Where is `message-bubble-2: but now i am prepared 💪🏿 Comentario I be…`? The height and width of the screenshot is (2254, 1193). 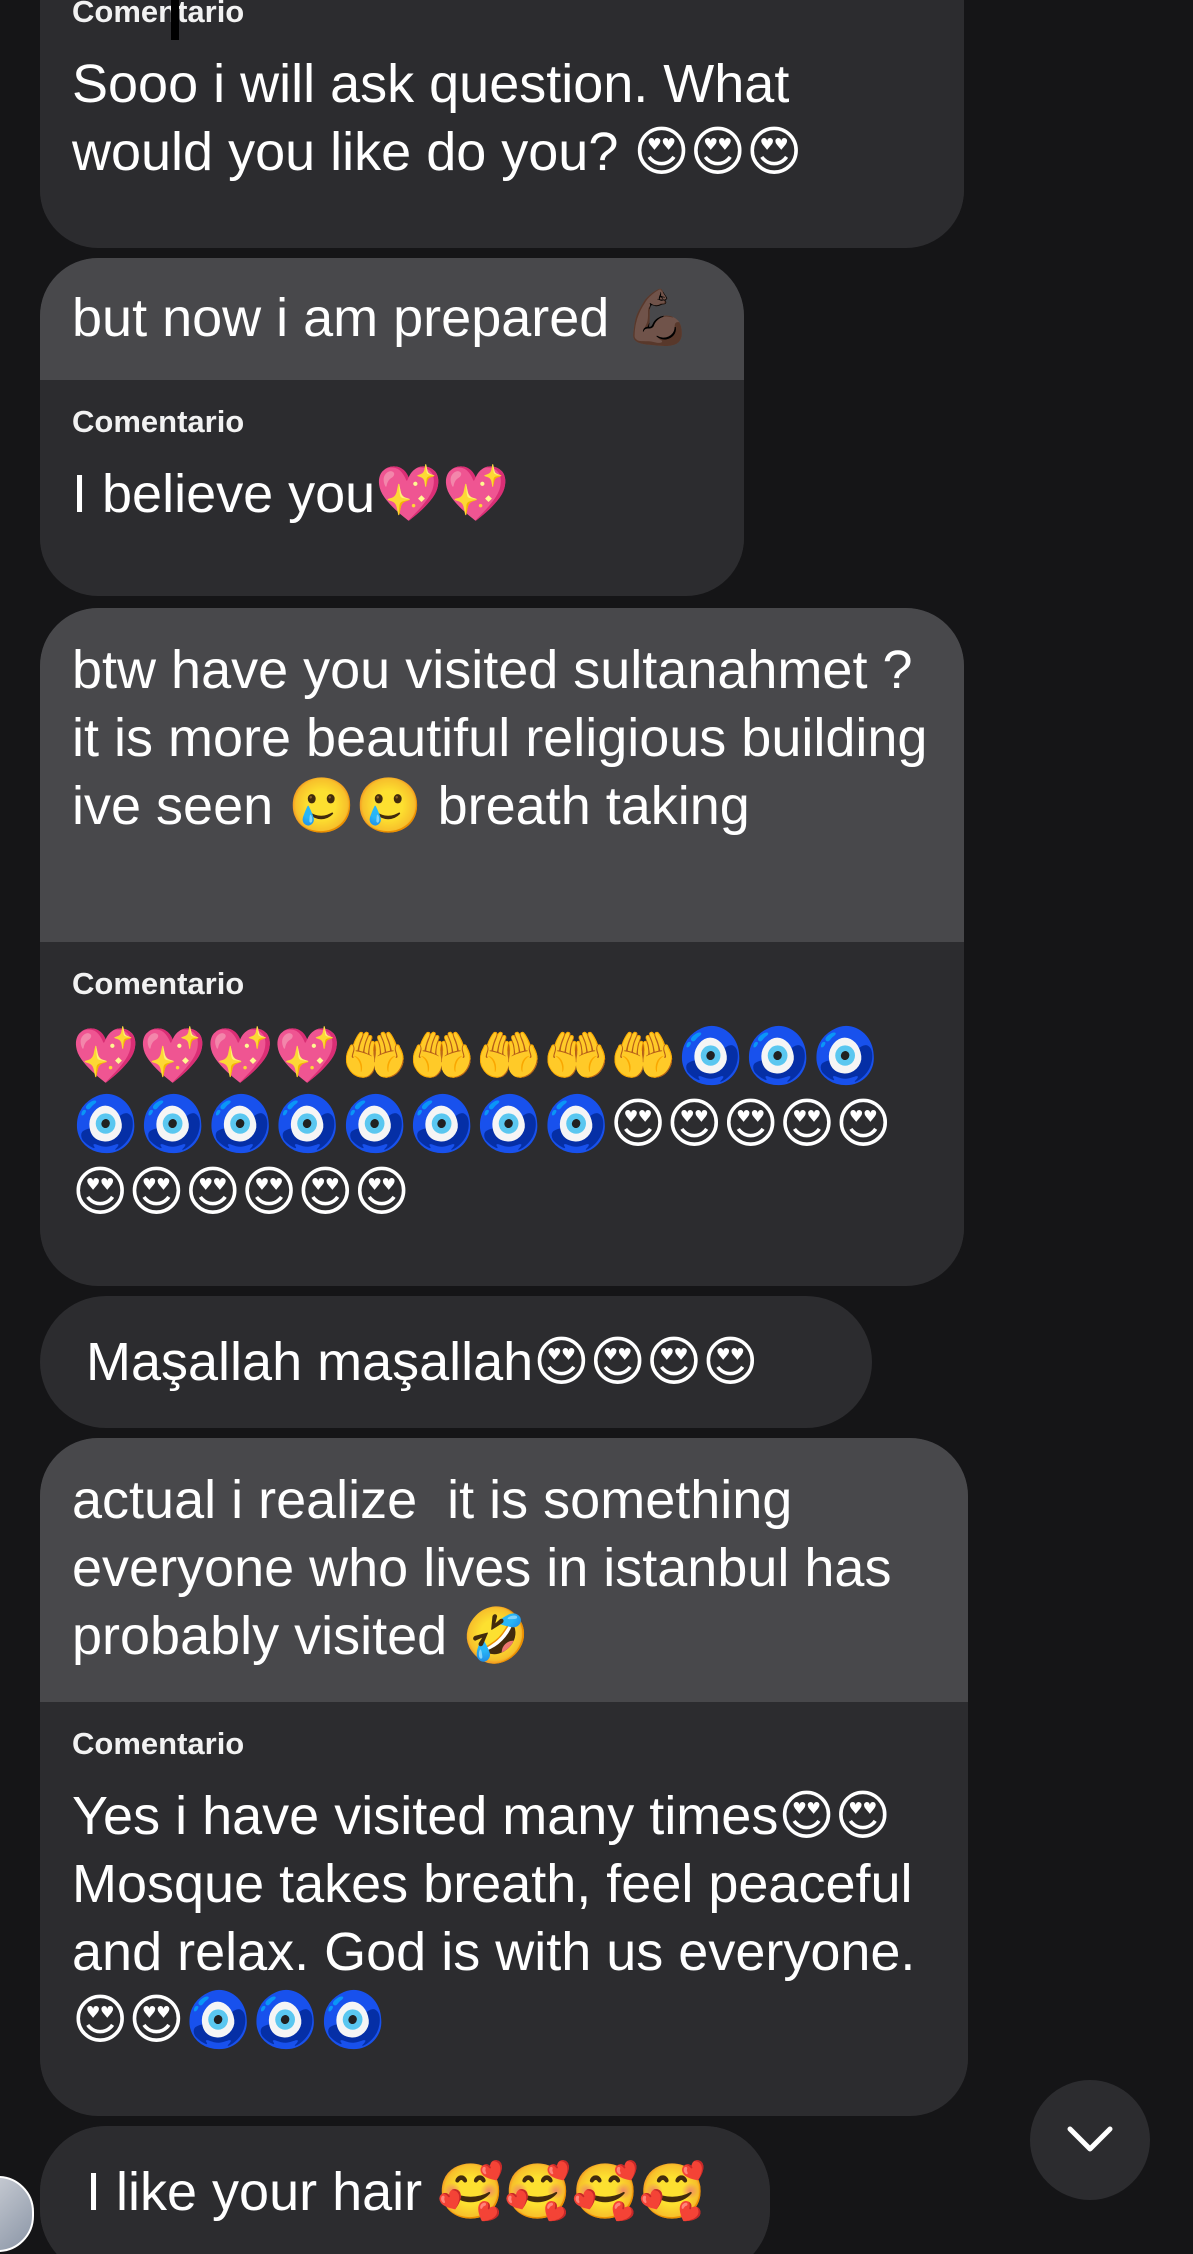
message-bubble-2: but now i am prepared 💪🏿 Comentario I be… is located at coordinates (392, 427).